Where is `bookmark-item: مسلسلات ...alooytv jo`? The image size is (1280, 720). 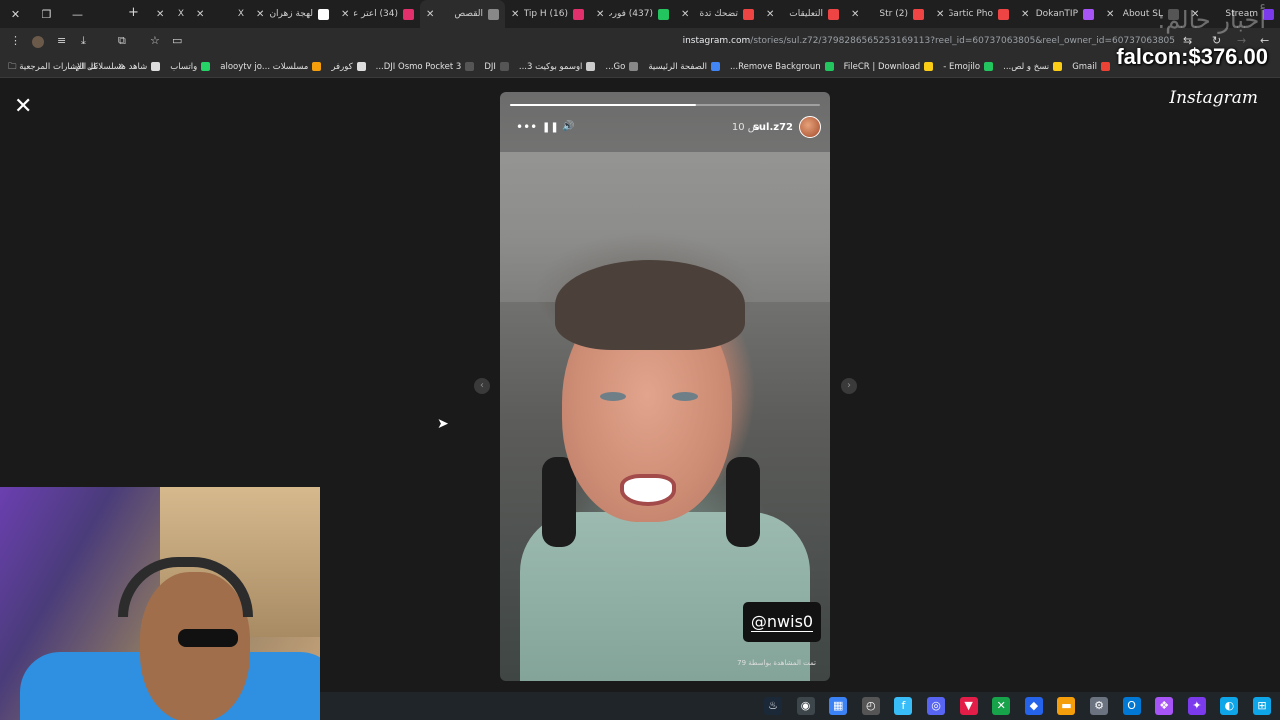
bookmark-item: مسلسلات ...alooytv jo is located at coordinates (271, 67).